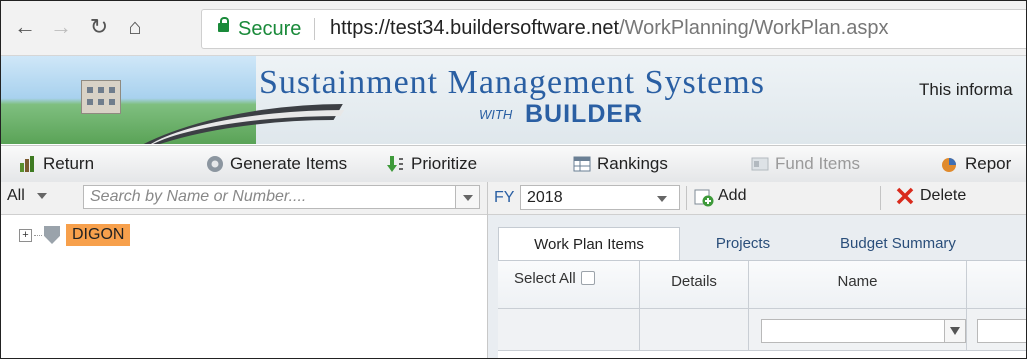 This screenshot has width=1027, height=359. I want to click on fiscal-year-select: 2018, so click(600, 197).